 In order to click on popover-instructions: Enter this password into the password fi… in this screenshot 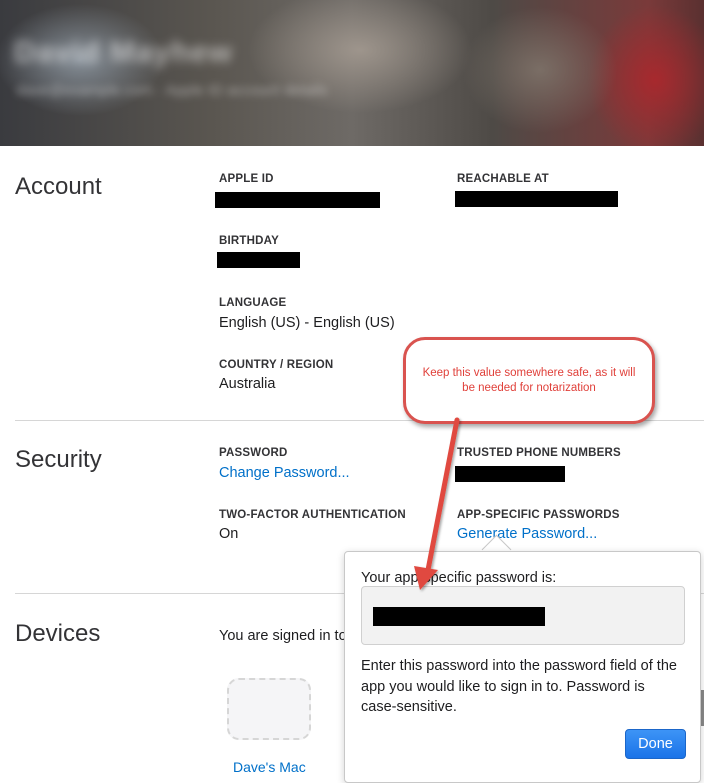, I will do `click(519, 686)`.